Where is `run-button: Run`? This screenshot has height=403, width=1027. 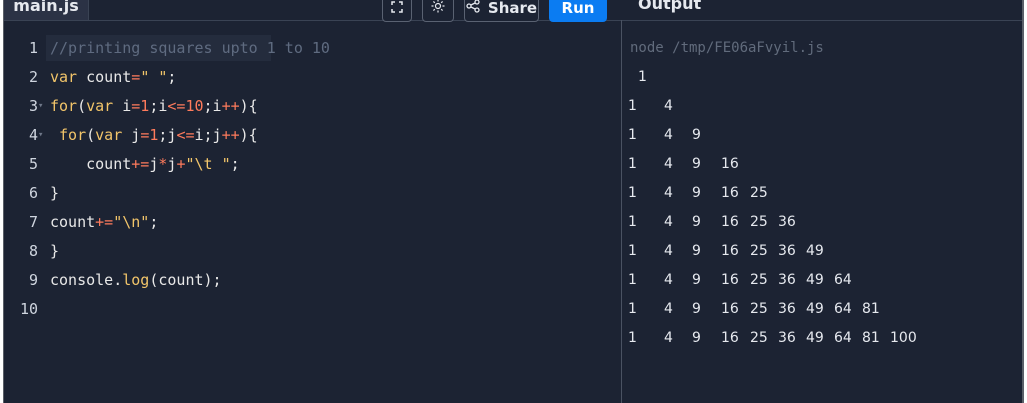 run-button: Run is located at coordinates (578, 11).